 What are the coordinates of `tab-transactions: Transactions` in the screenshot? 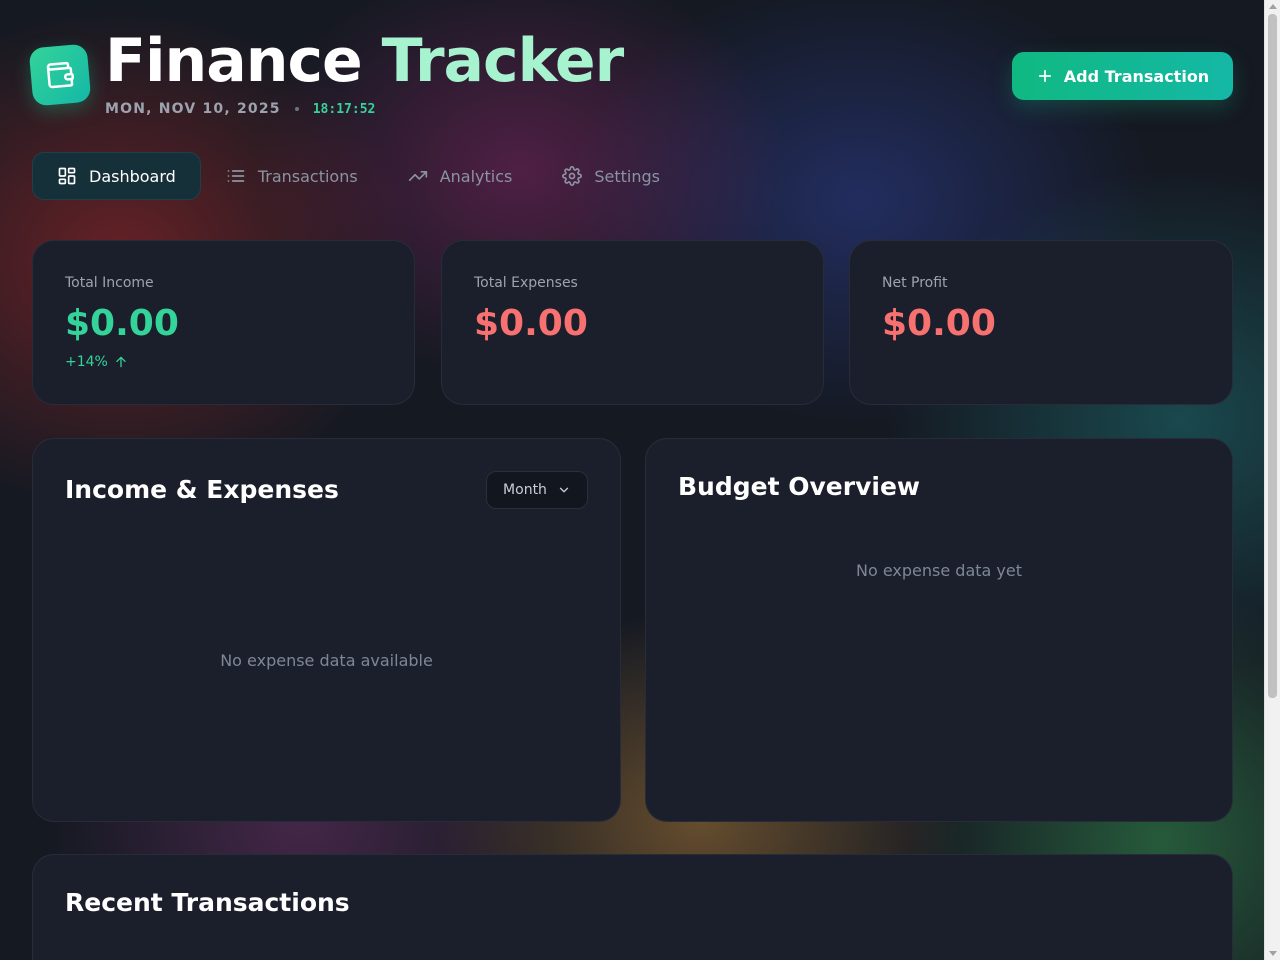 It's located at (292, 176).